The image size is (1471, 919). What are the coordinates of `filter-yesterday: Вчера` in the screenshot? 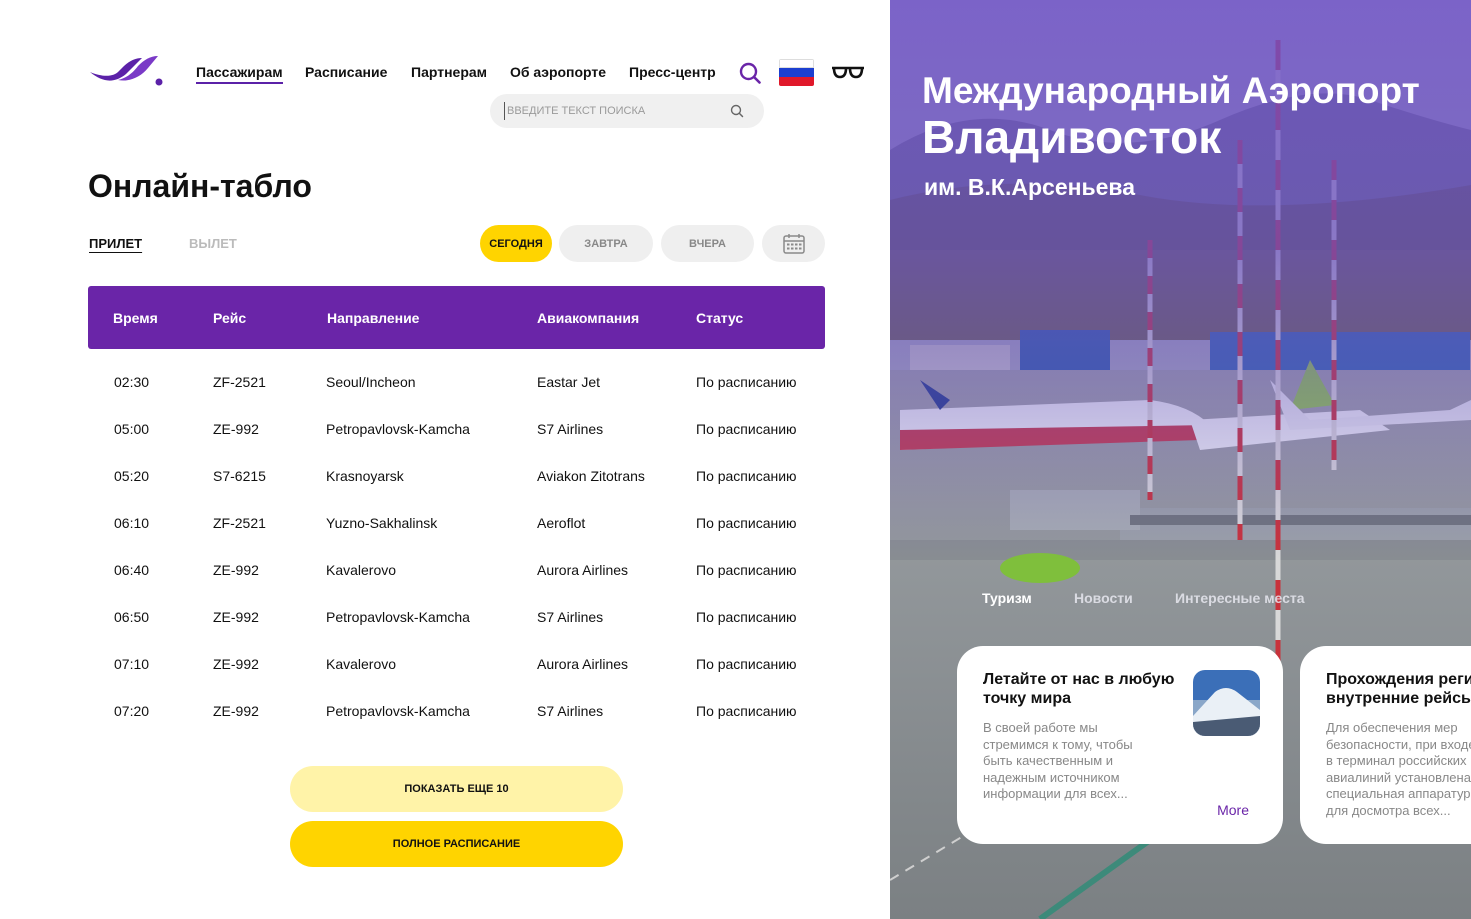 It's located at (707, 243).